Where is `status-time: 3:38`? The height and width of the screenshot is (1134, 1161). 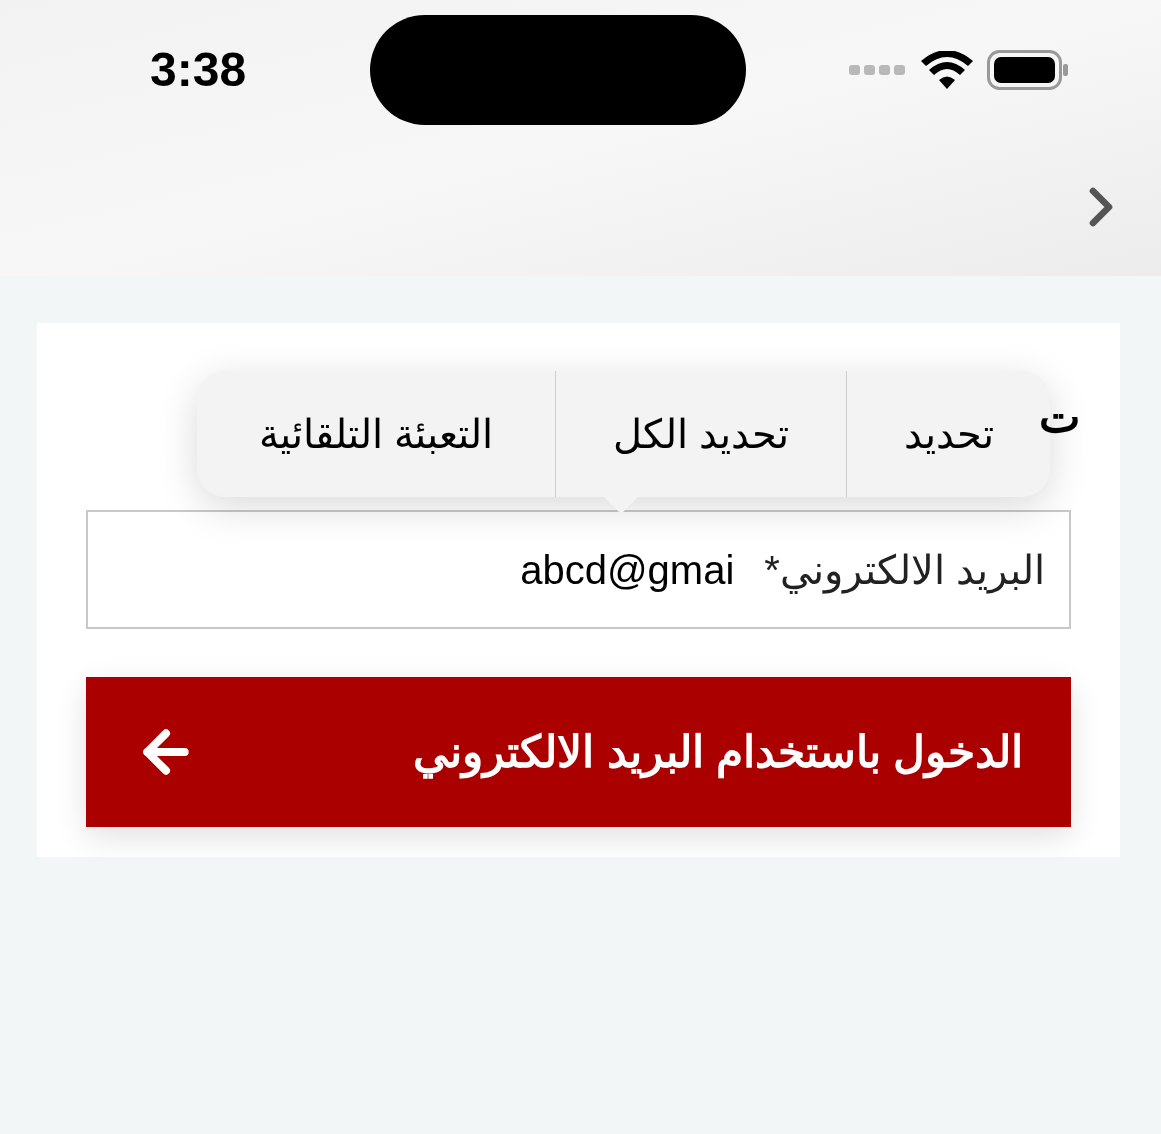 status-time: 3:38 is located at coordinates (198, 70).